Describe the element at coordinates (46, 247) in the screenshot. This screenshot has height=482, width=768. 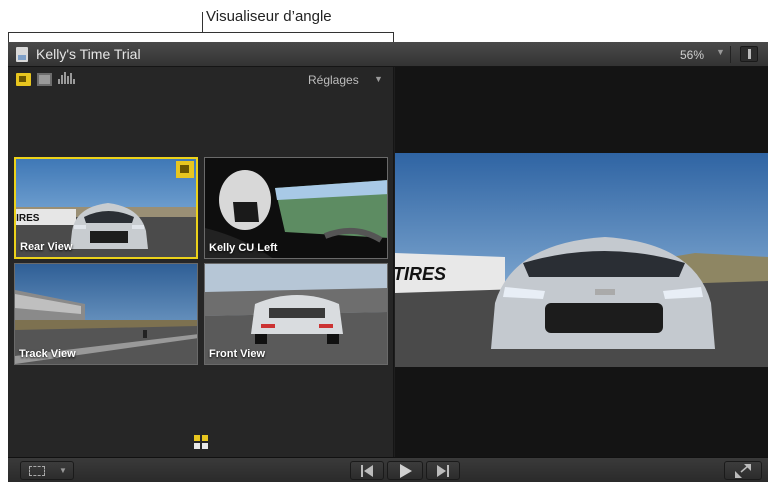
I see `clip-label: Rear View` at that location.